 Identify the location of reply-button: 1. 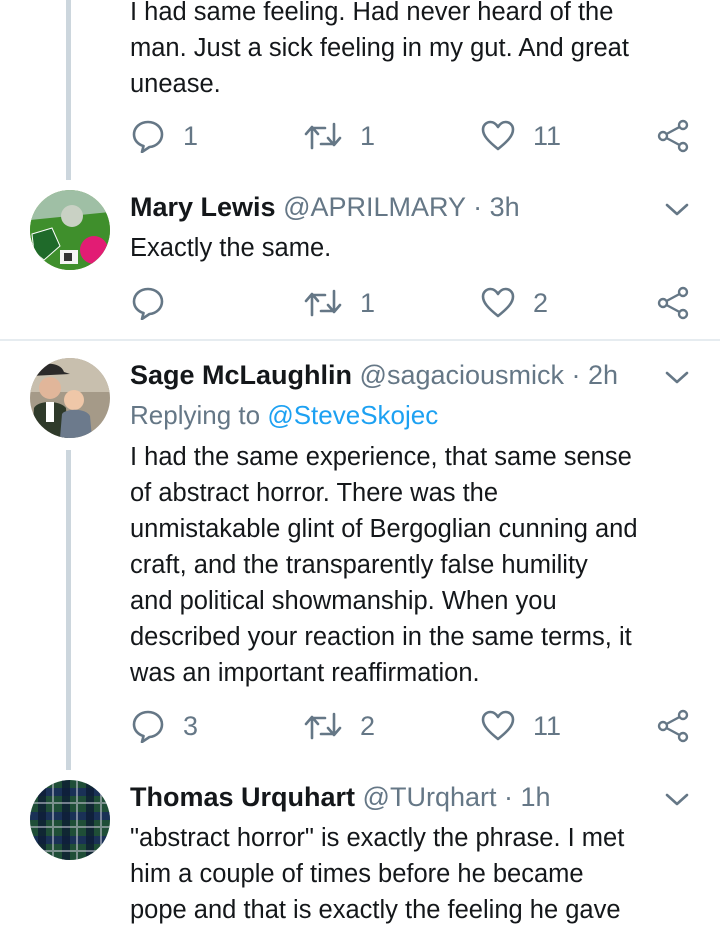
(164, 136).